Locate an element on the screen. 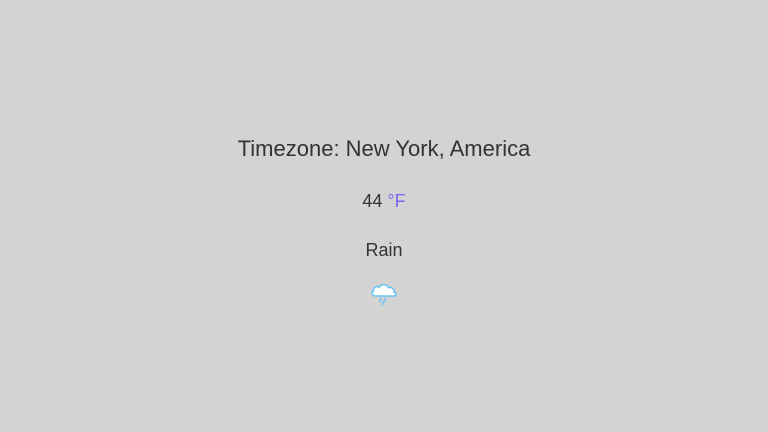 The width and height of the screenshot is (768, 432). weather-condition: Rain is located at coordinates (384, 250).